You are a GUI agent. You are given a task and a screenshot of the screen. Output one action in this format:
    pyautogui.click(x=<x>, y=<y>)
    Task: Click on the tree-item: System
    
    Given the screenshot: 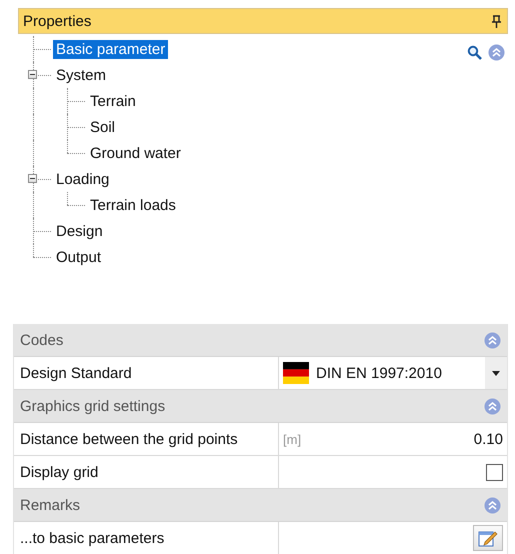 What is the action you would take?
    pyautogui.click(x=81, y=75)
    